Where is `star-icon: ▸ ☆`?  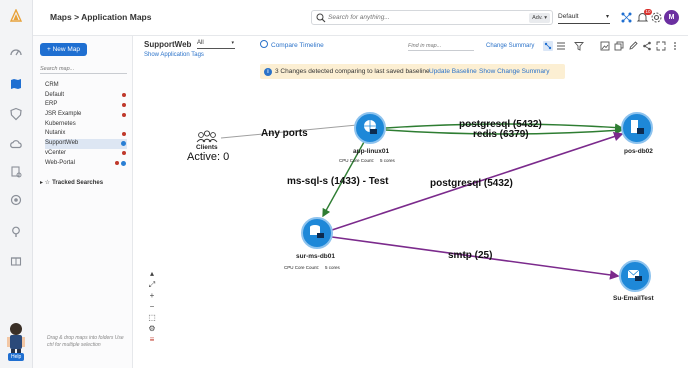
star-icon: ▸ ☆ is located at coordinates (45, 183).